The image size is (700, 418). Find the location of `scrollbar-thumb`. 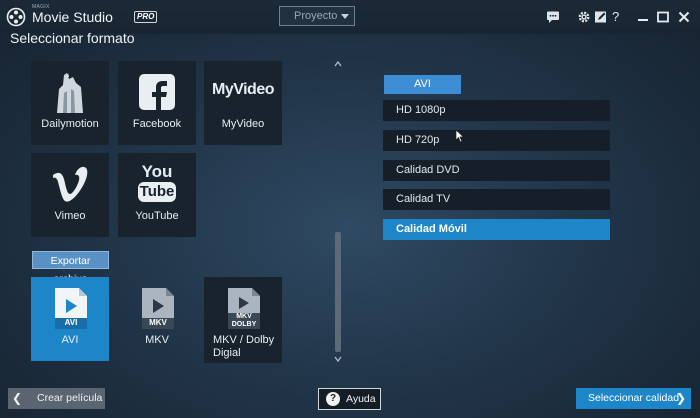

scrollbar-thumb is located at coordinates (338, 292).